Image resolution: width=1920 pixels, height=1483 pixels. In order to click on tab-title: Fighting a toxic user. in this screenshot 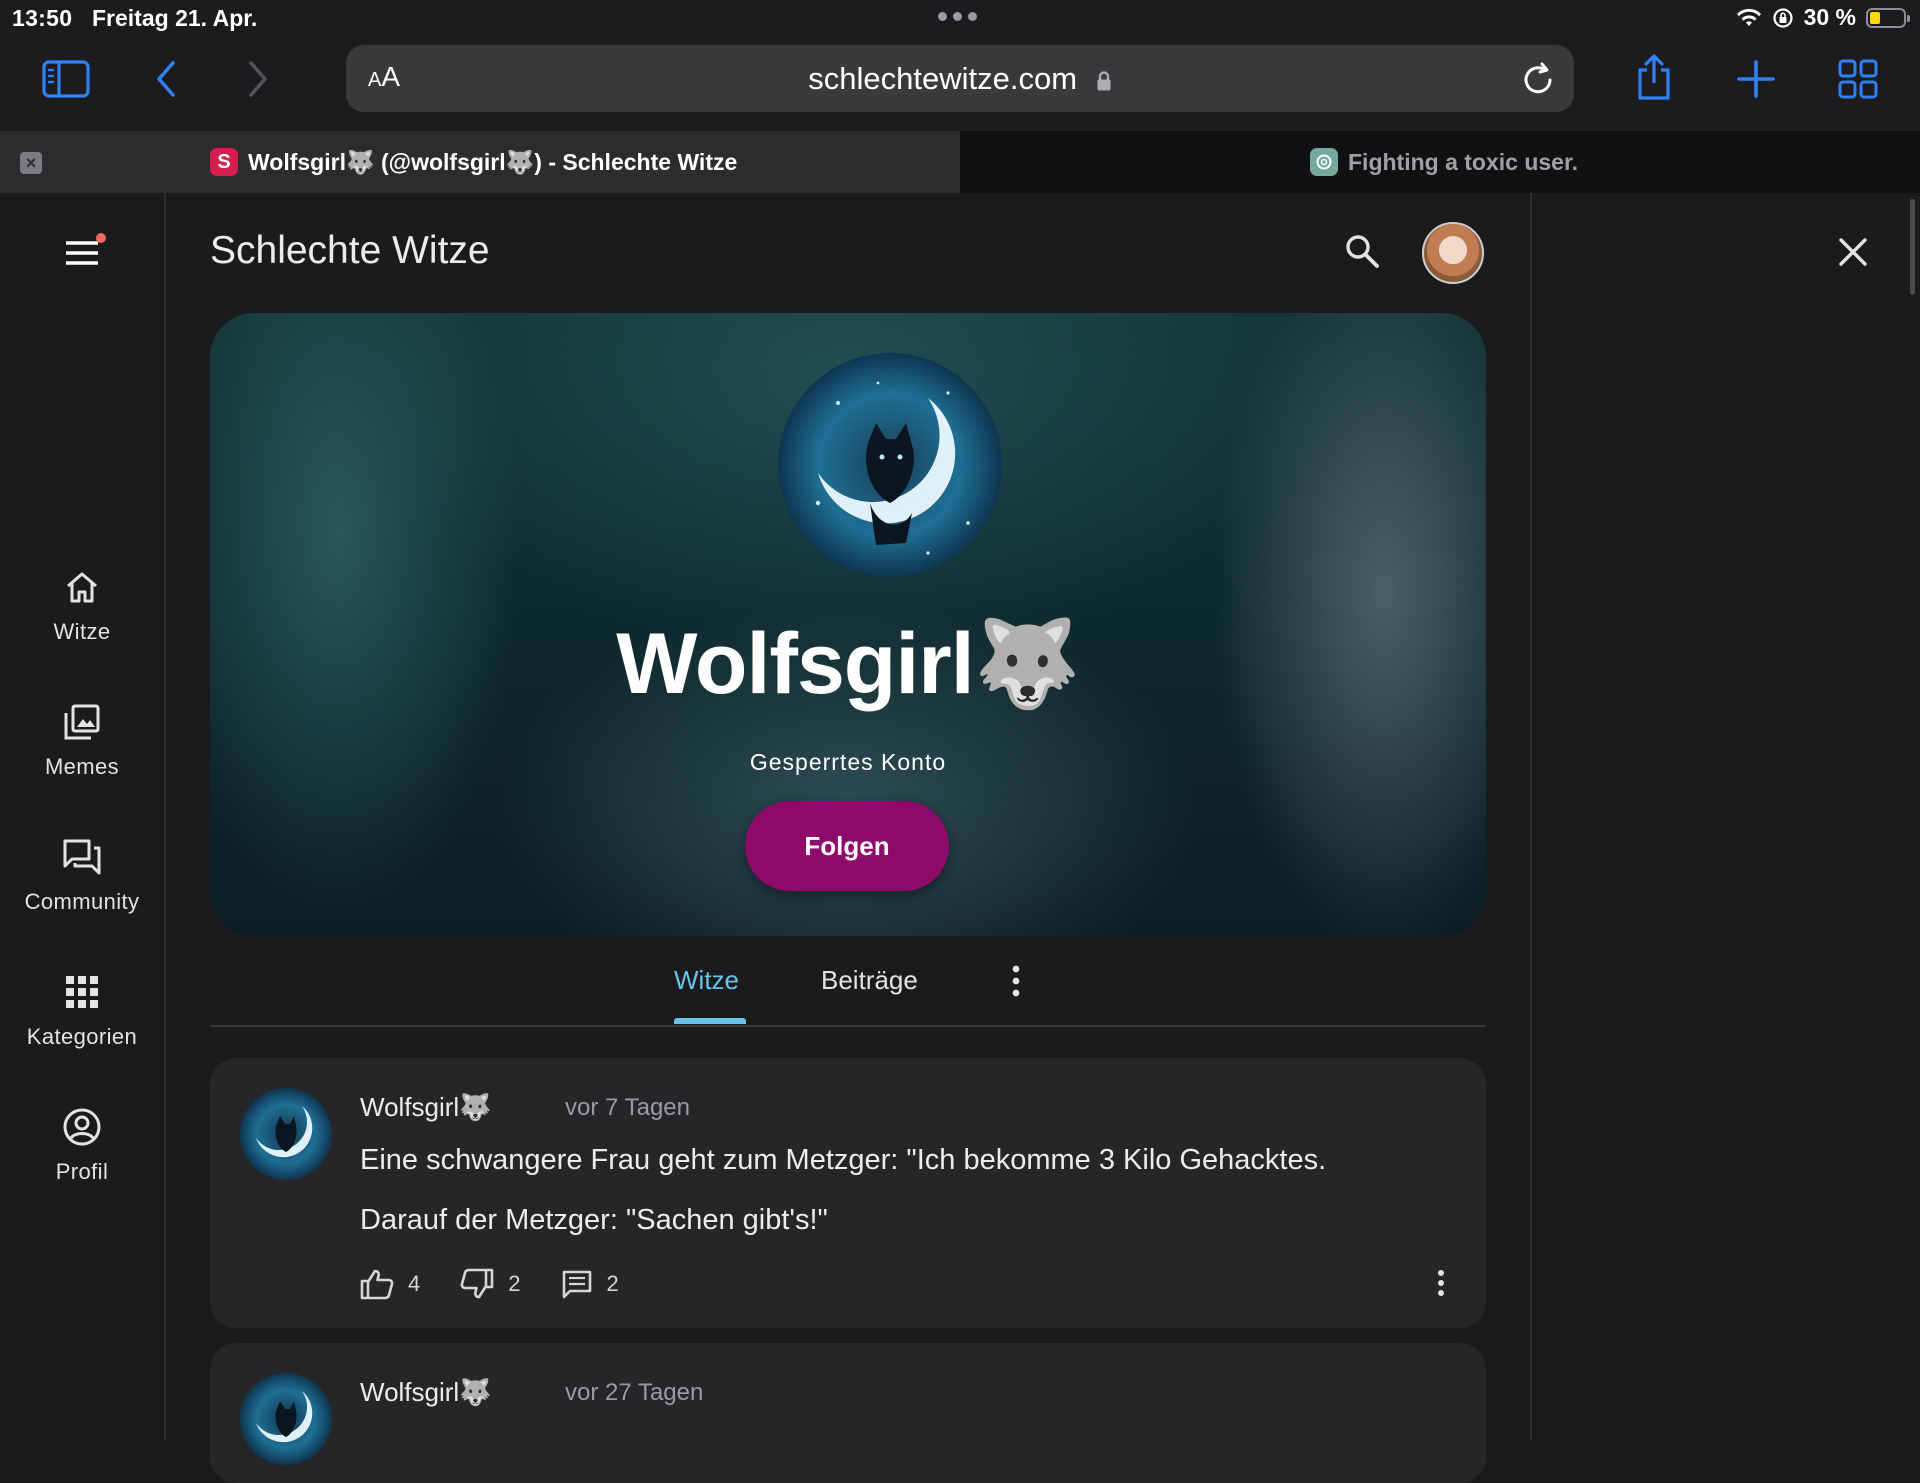, I will do `click(1463, 161)`.